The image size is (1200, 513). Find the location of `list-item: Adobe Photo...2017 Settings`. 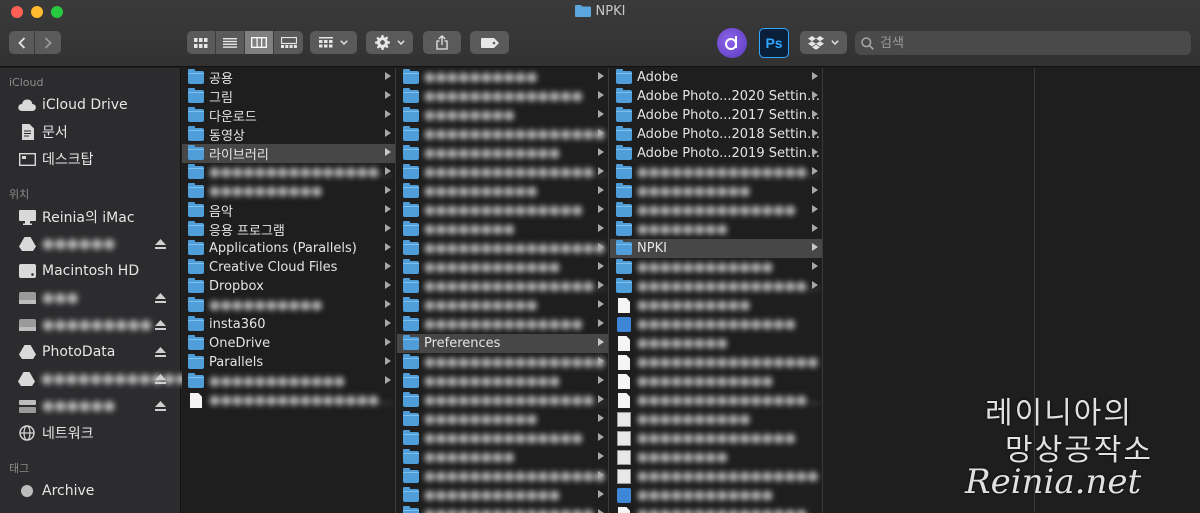

list-item: Adobe Photo...2017 Settings is located at coordinates (716, 115).